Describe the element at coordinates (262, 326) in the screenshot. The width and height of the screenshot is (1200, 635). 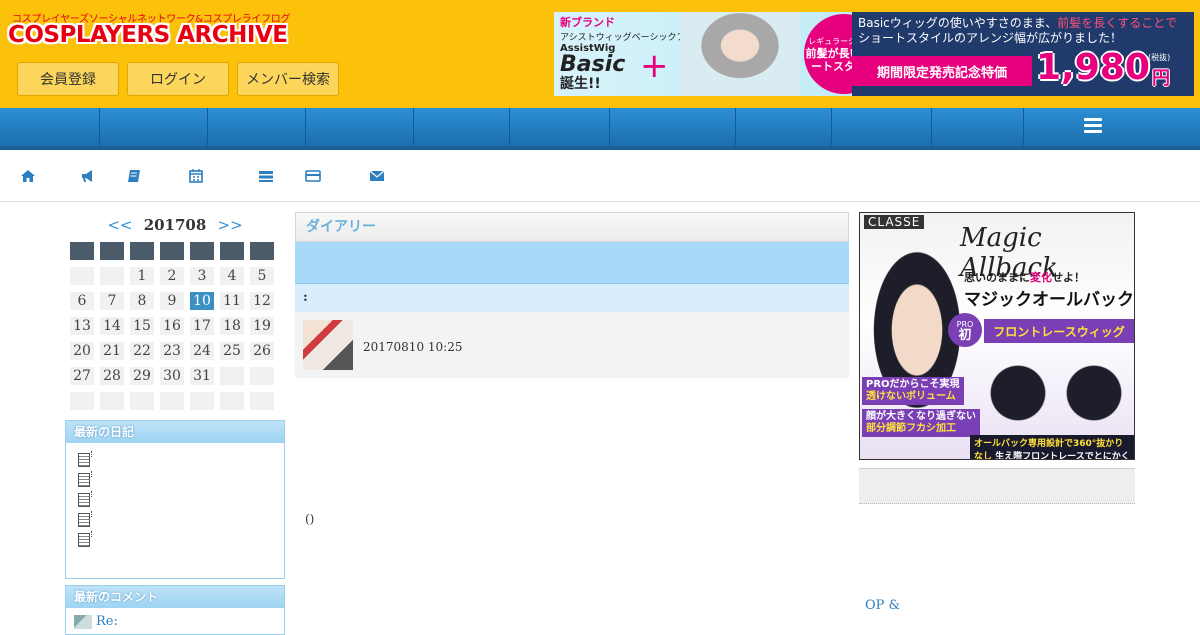
I see `calendar-day: 19` at that location.